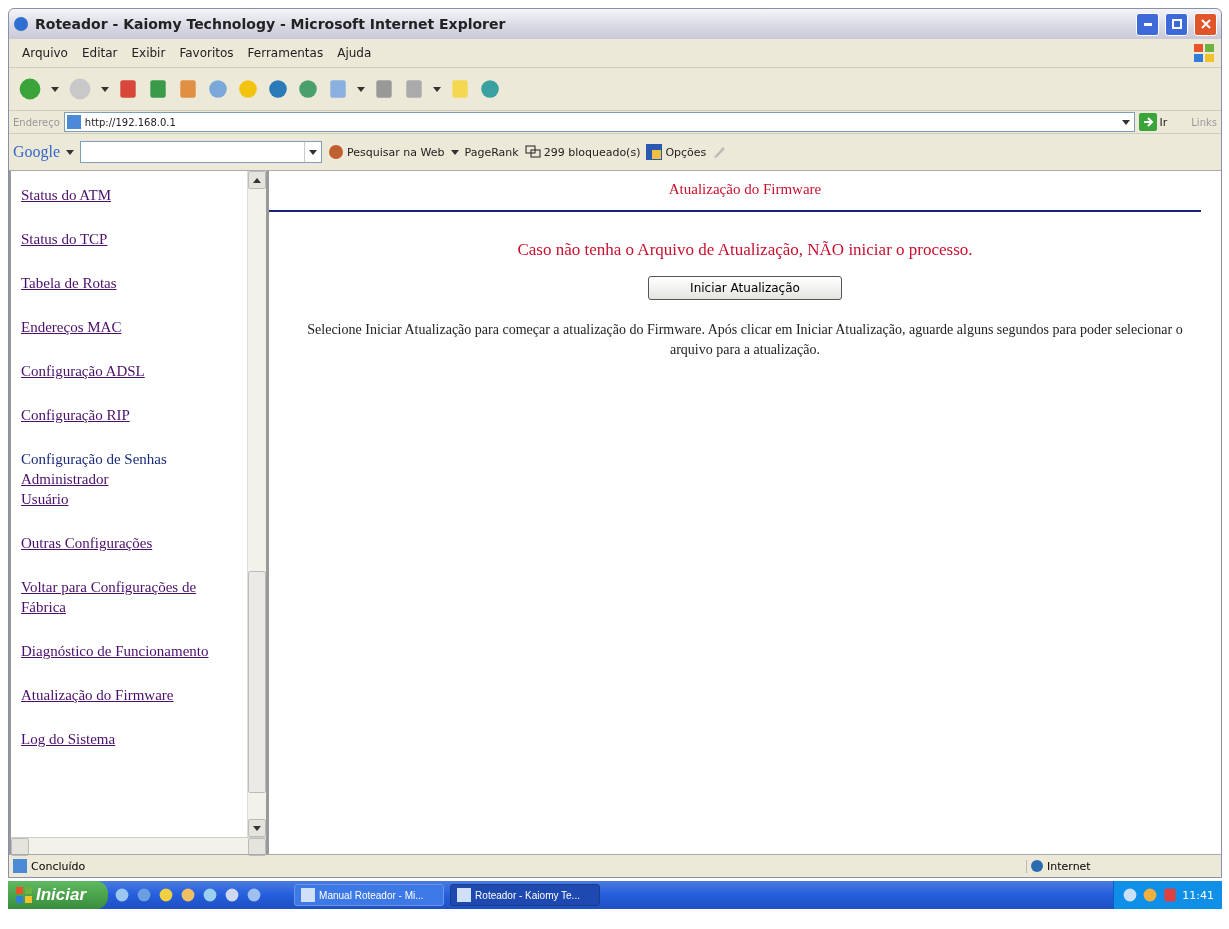 The image size is (1229, 929). Describe the element at coordinates (148, 53) in the screenshot. I see `menu-item: Exibir` at that location.